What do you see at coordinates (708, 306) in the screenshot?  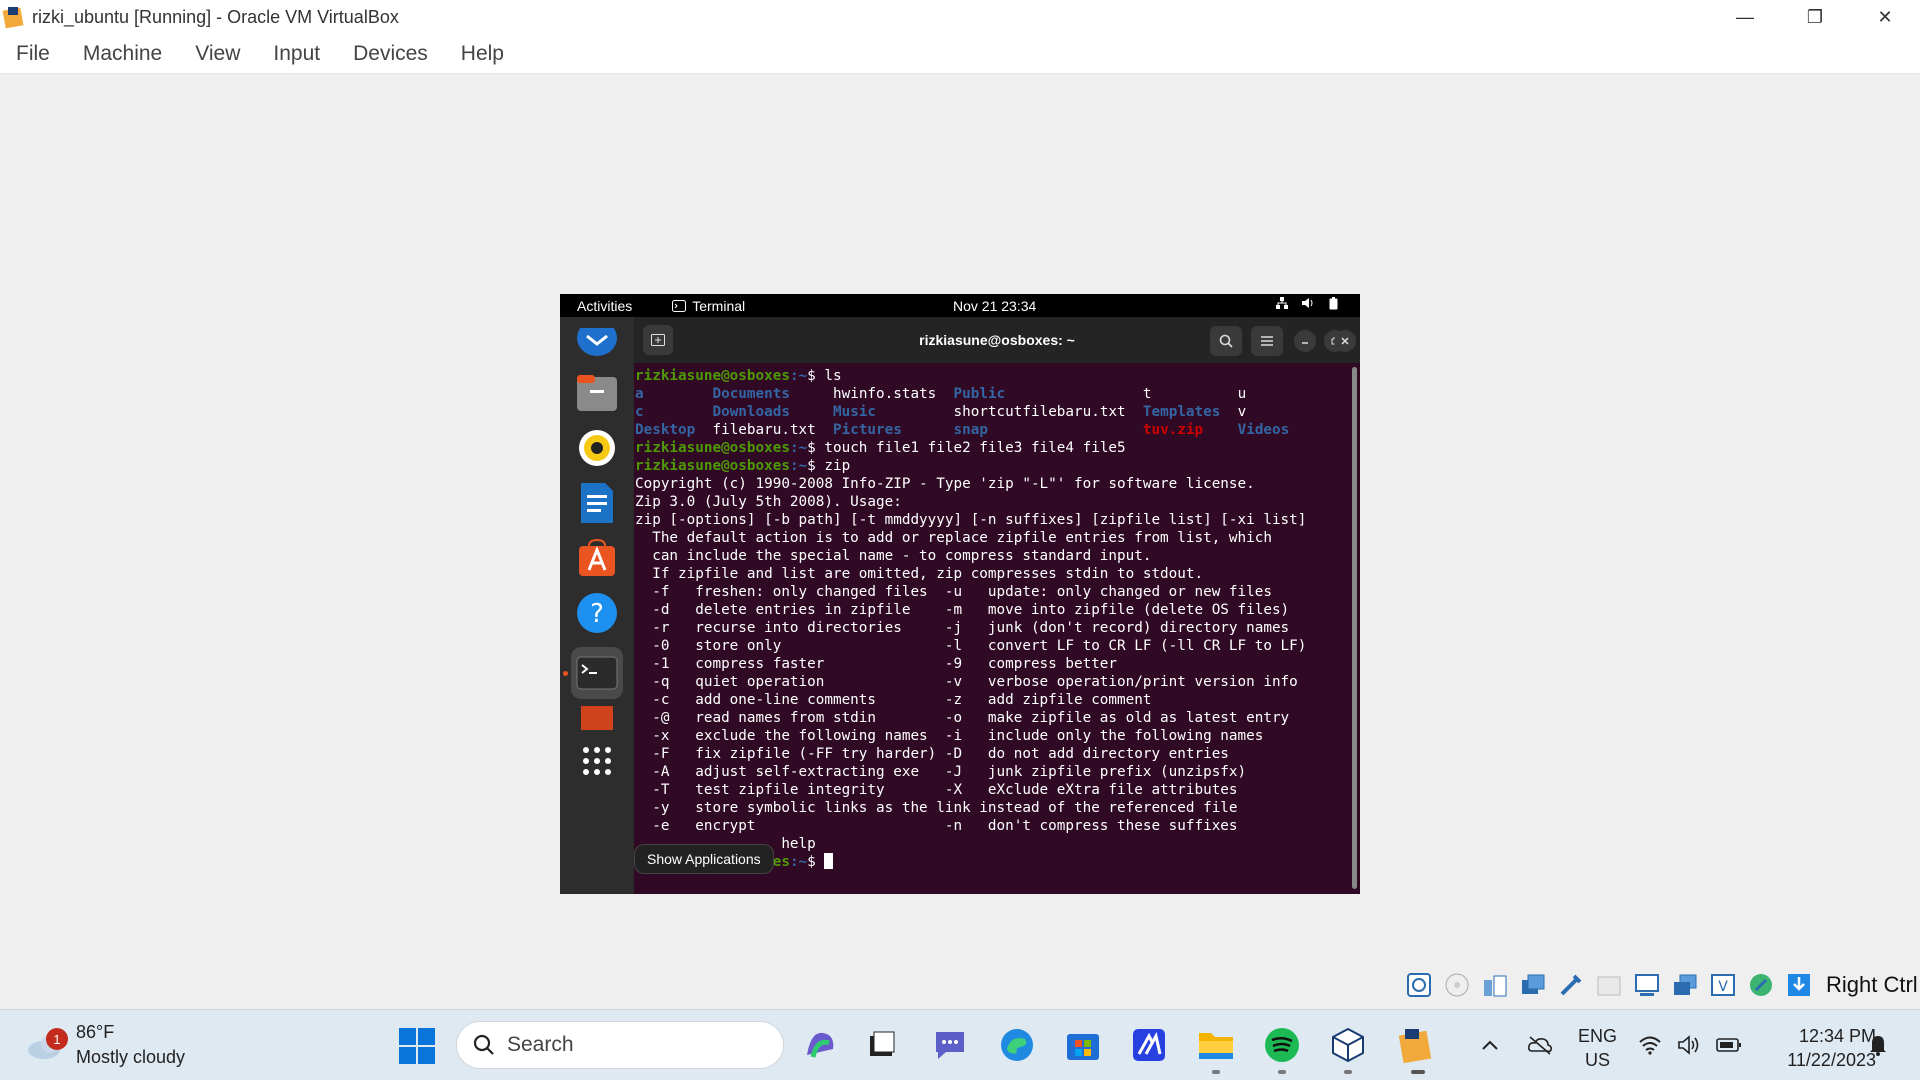 I see `app-menu: Terminal` at bounding box center [708, 306].